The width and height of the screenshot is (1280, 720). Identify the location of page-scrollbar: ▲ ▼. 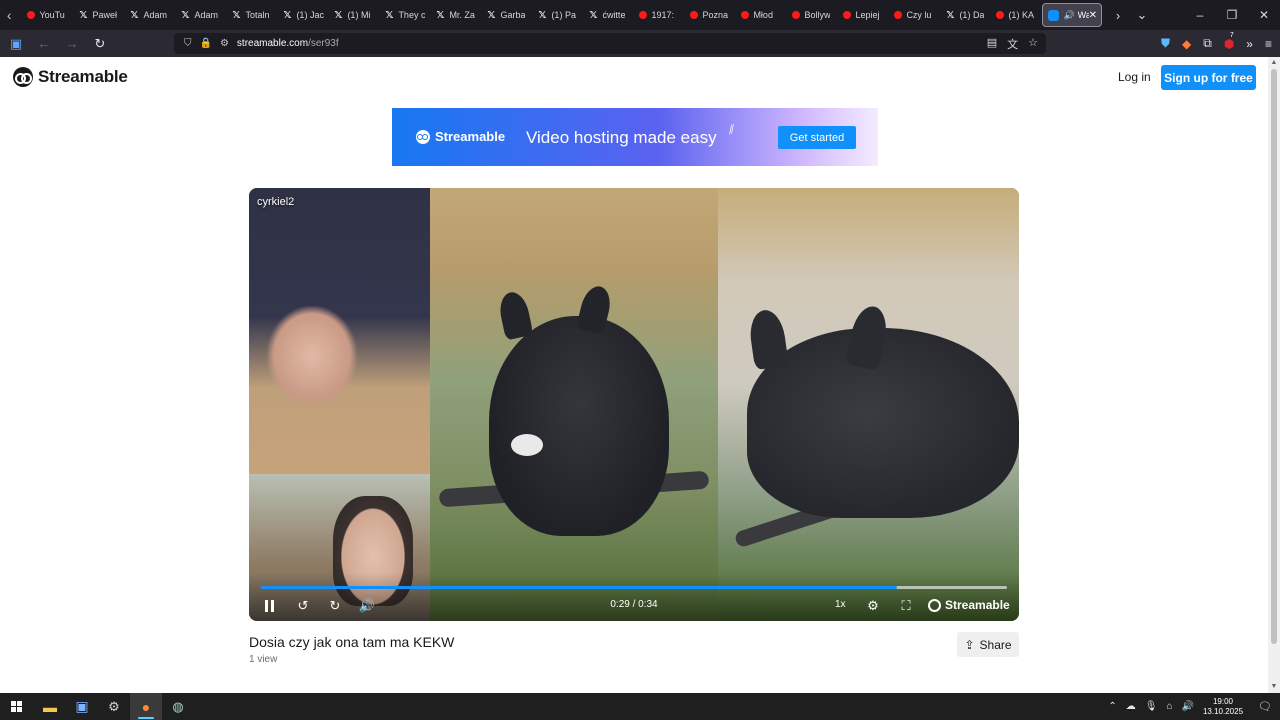
(1274, 375).